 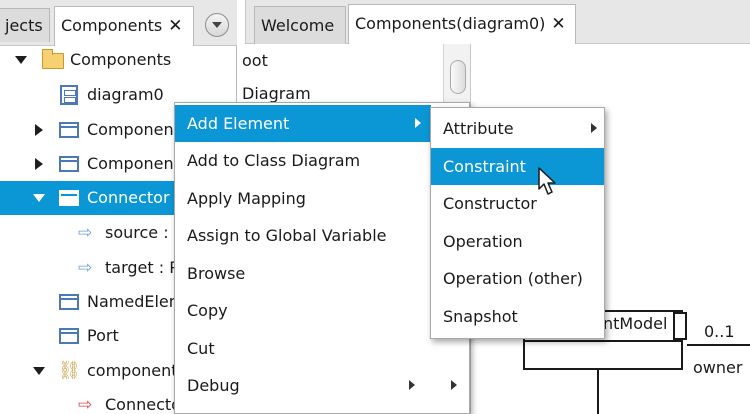 I want to click on scrollbar-thumb, so click(x=458, y=77).